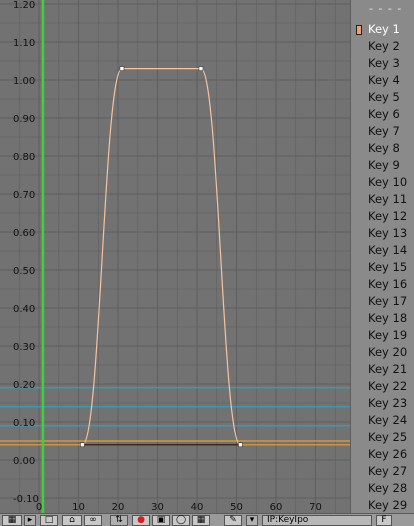 Image resolution: width=414 pixels, height=526 pixels. Describe the element at coordinates (12, 520) in the screenshot. I see `editor-type-button: ▦` at that location.